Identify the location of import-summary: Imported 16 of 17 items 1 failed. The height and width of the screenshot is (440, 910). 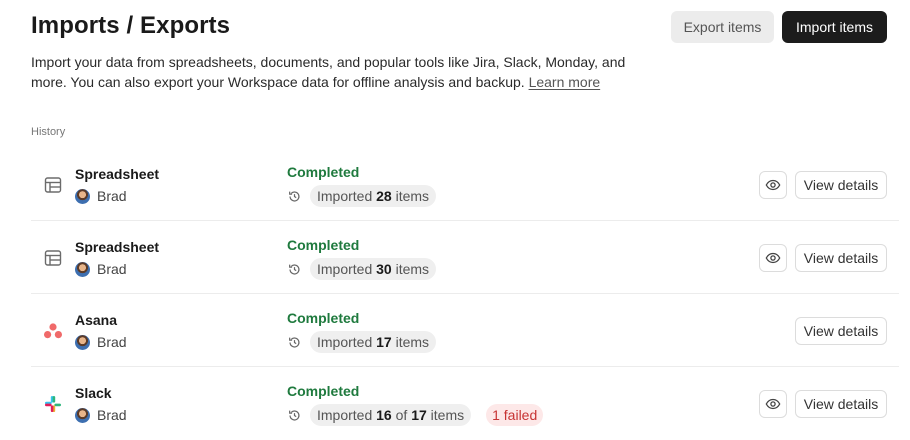
(415, 415).